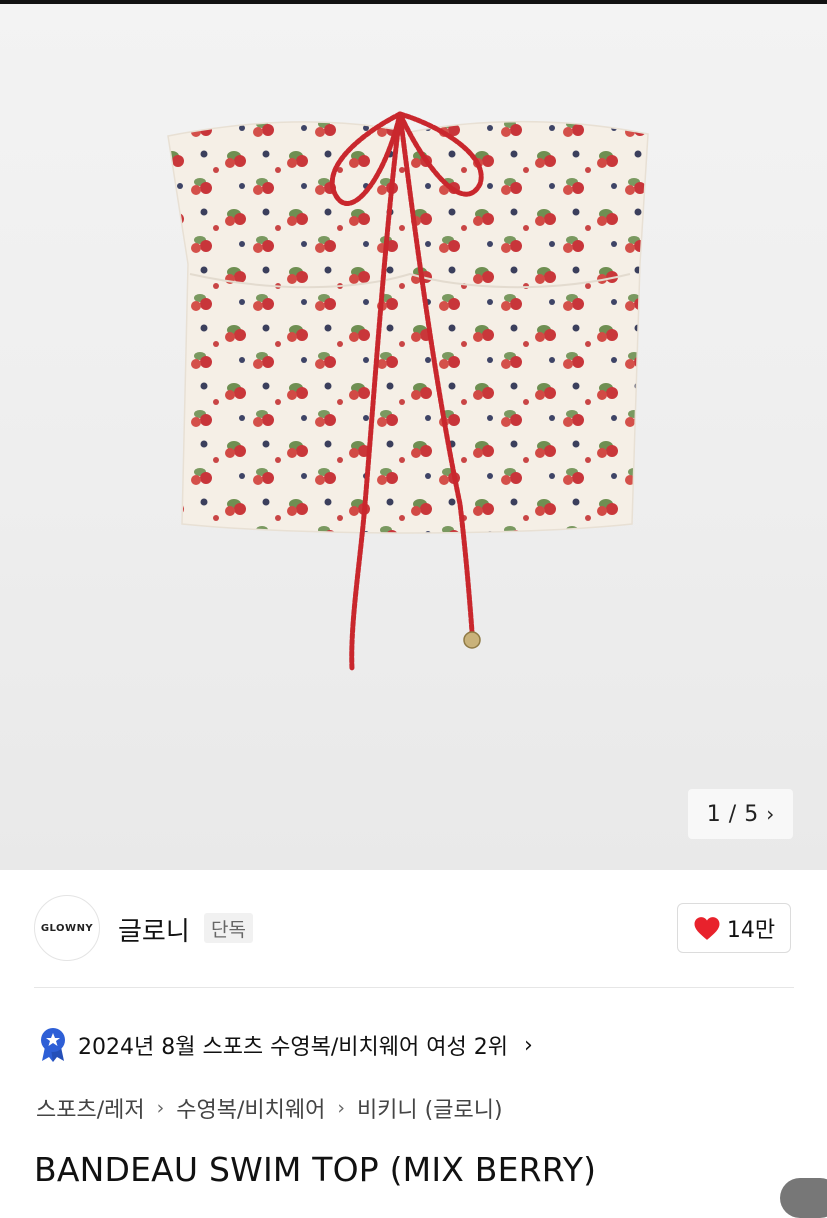 This screenshot has width=827, height=1218. Describe the element at coordinates (430, 1108) in the screenshot. I see `breadcrumb-item: 비키니 (글로니)` at that location.